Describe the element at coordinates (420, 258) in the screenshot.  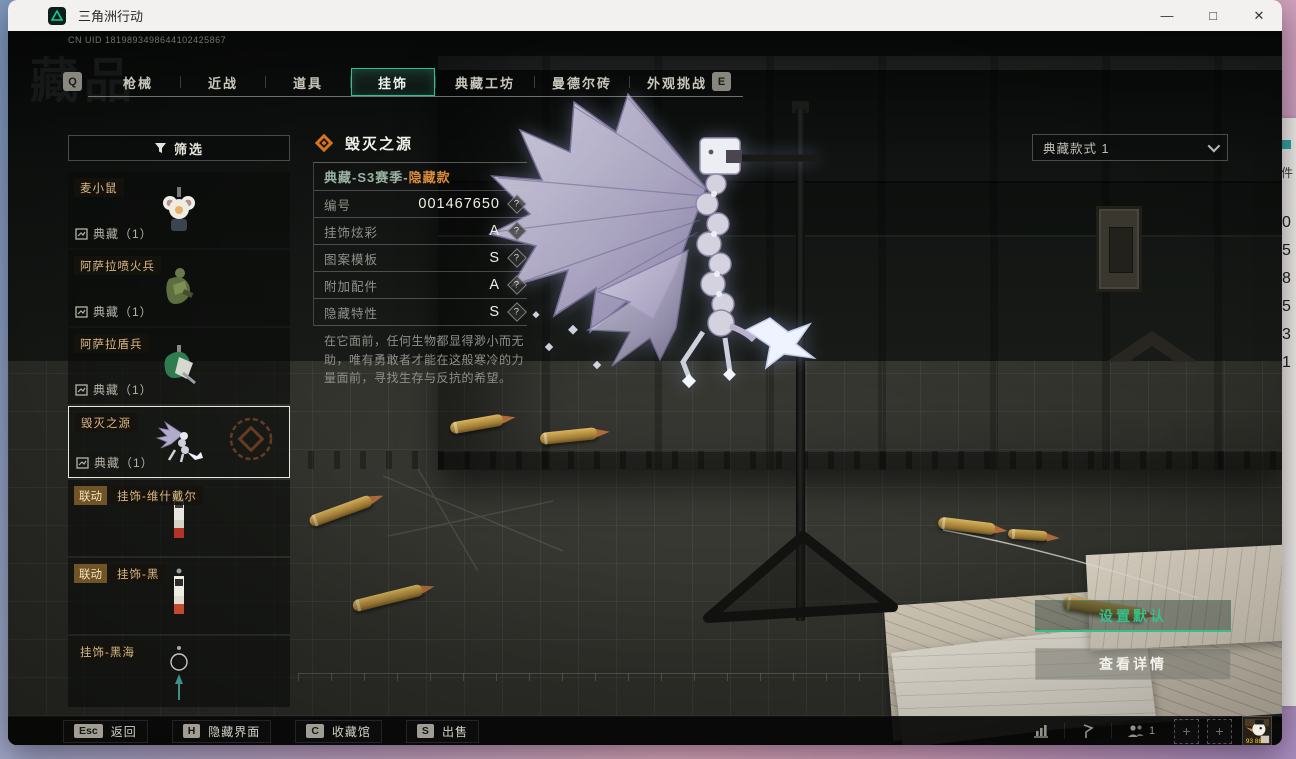
I see `stat-row-pattern: 图案模板 S ?` at that location.